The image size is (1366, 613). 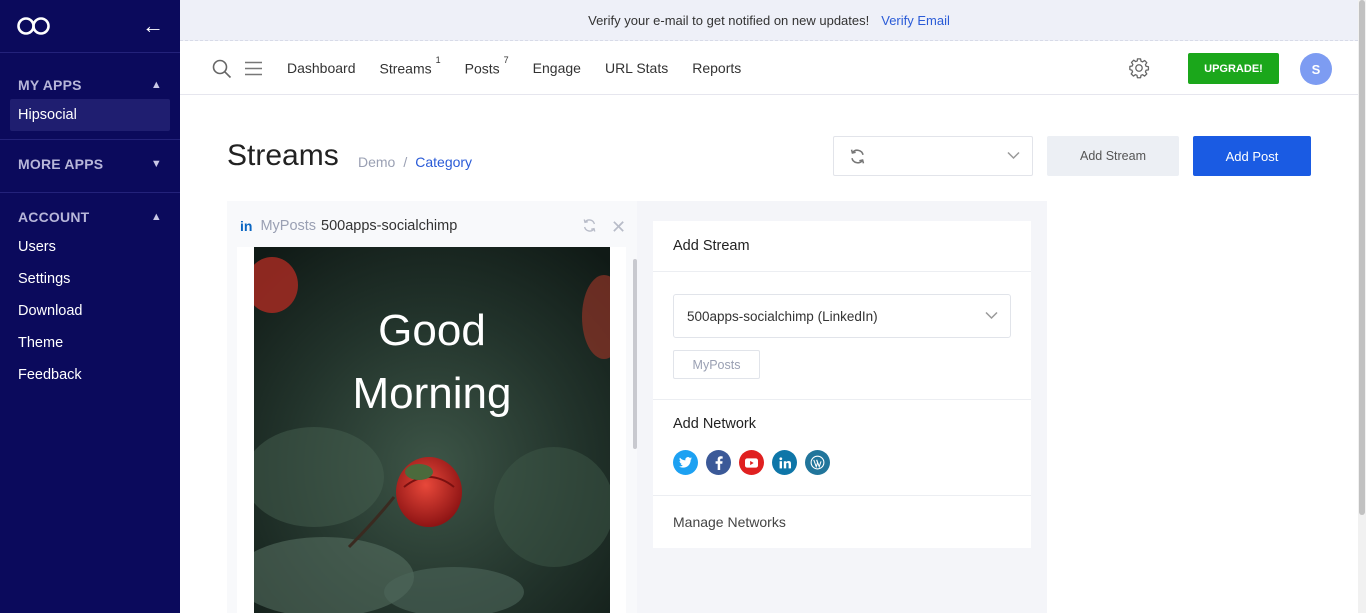 I want to click on nav-badge: 1, so click(x=438, y=59).